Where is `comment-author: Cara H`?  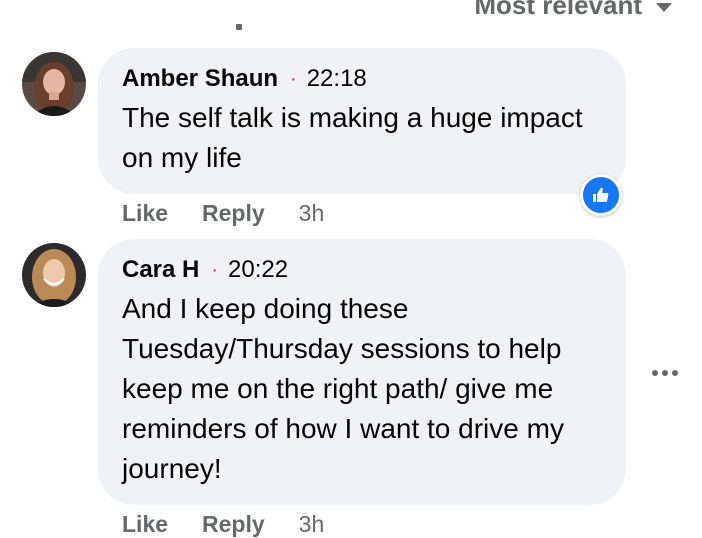
comment-author: Cara H is located at coordinates (160, 270).